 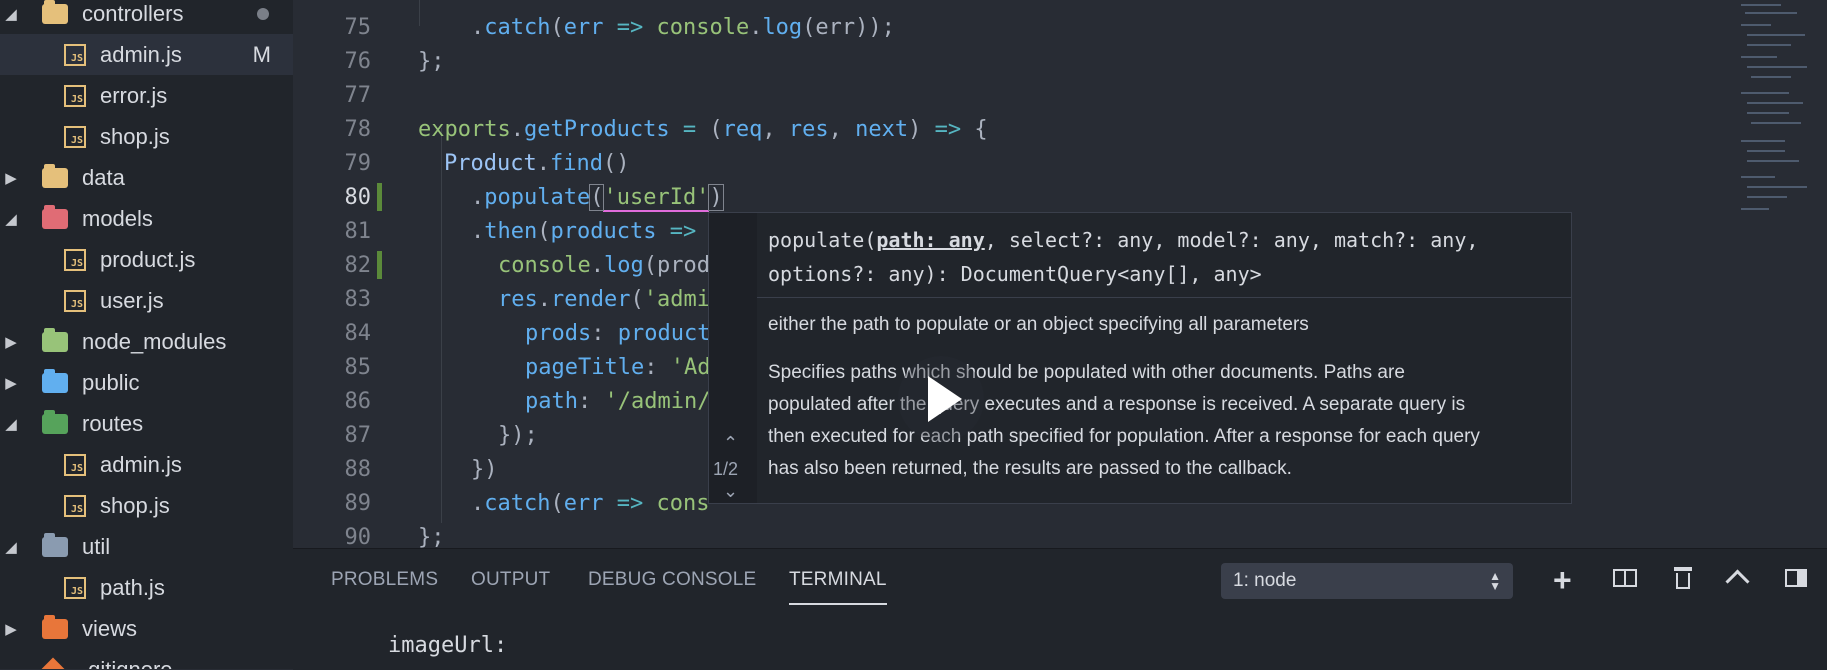 What do you see at coordinates (584, 231) in the screenshot?
I see `code-text: .then(products =>` at bounding box center [584, 231].